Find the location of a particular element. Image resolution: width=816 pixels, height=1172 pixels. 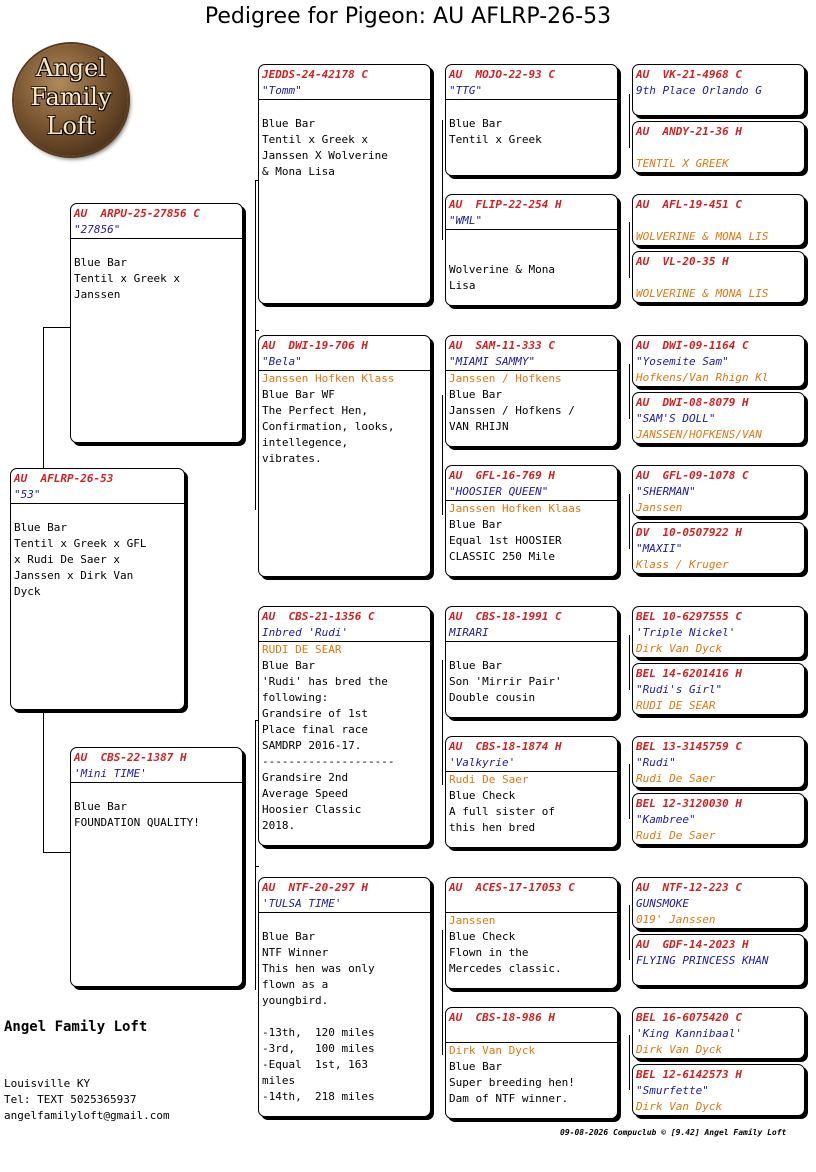

ancestor-card: AU VL-20-35 H WOLVERINE & MONA LIS is located at coordinates (718, 277).